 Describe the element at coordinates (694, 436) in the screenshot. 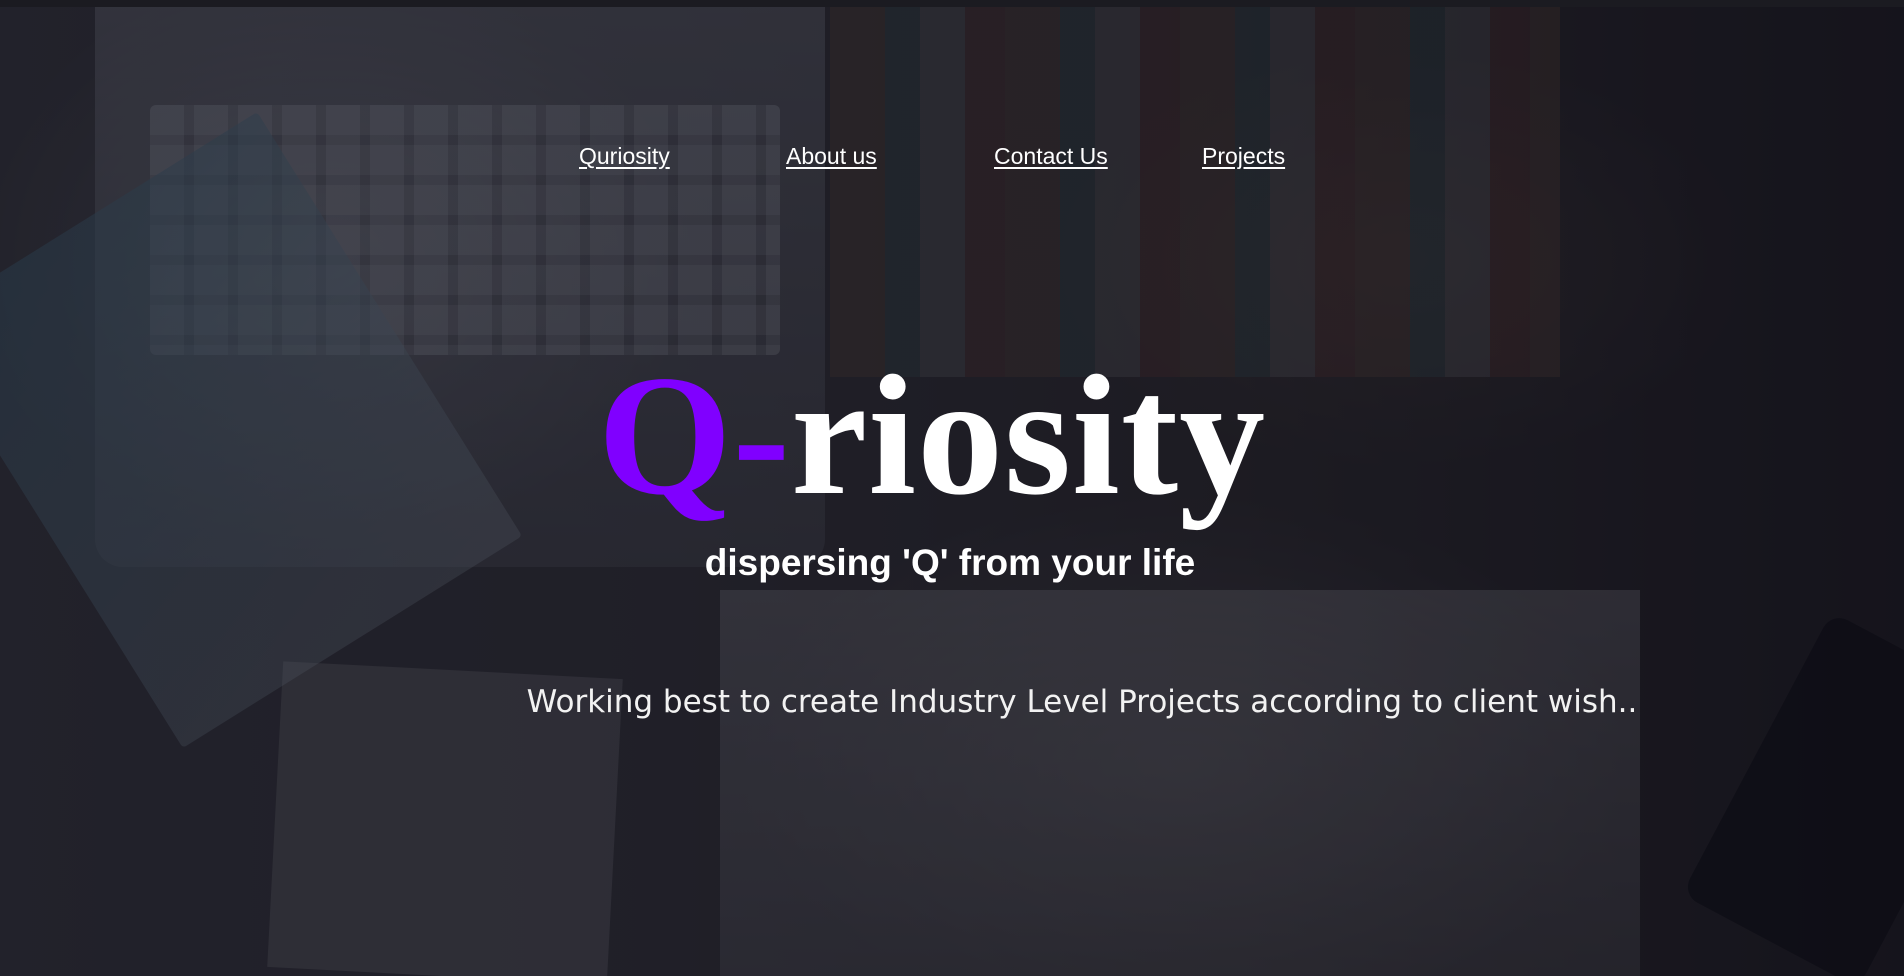

I see `hero-title-prefix: Q-` at that location.